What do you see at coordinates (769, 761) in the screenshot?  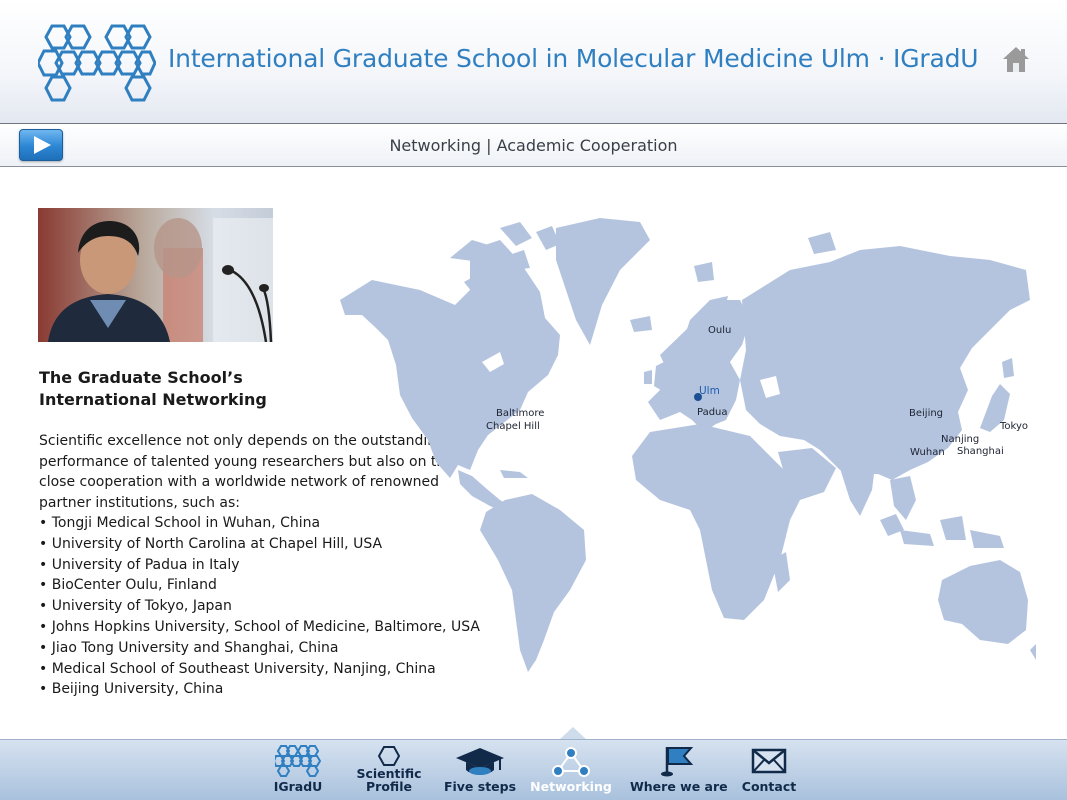 I see `envelope-icon` at bounding box center [769, 761].